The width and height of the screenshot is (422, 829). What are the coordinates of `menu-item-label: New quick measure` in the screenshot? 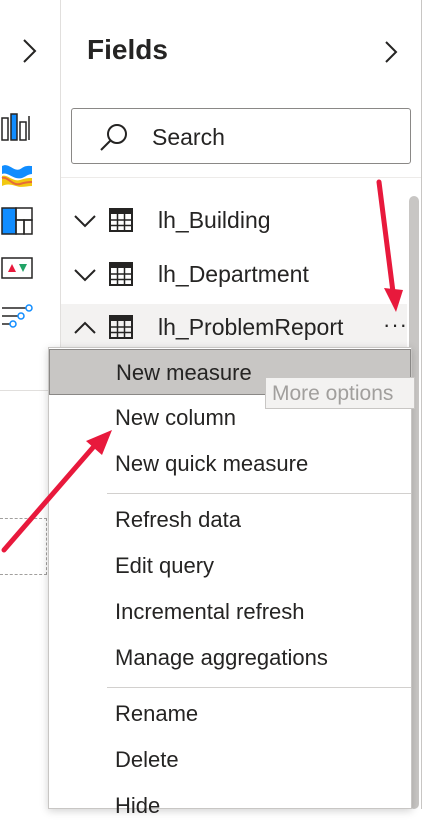 It's located at (212, 463).